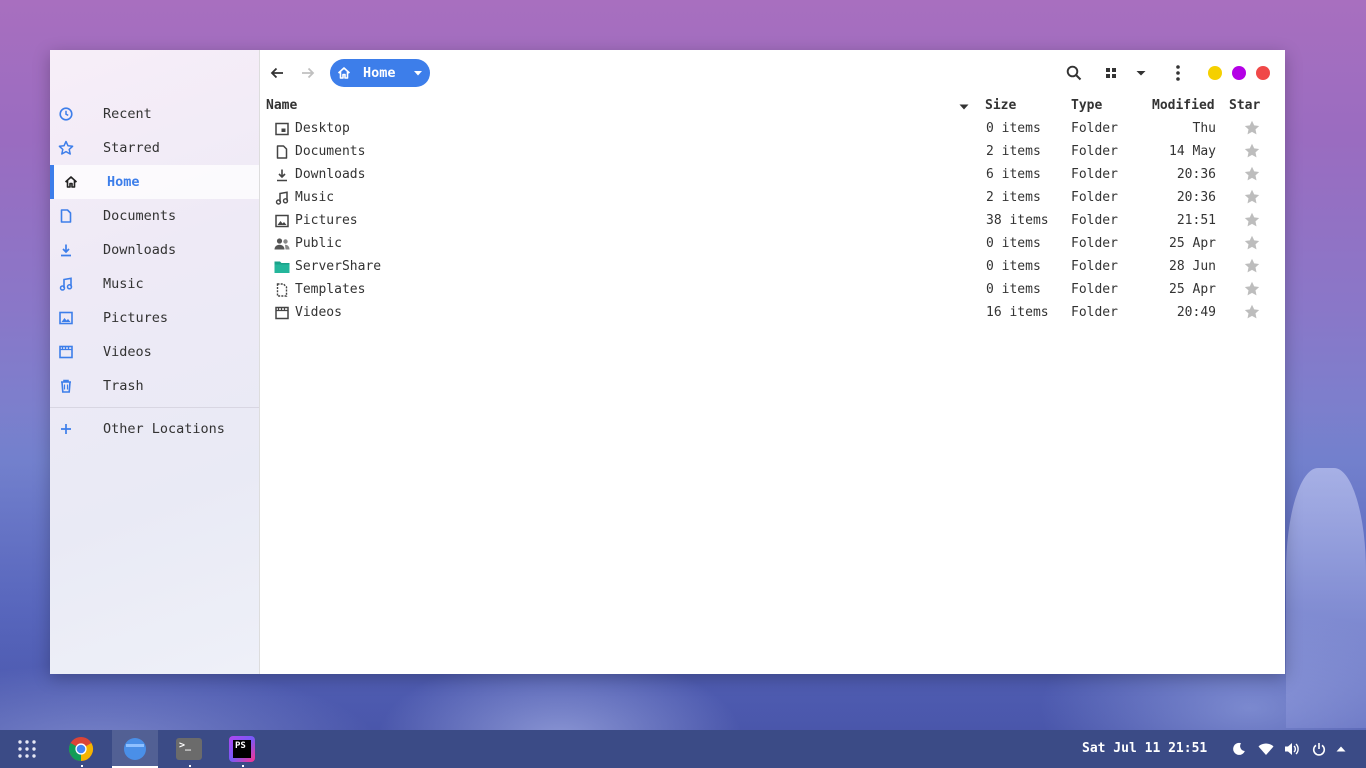  I want to click on wifi-icon, so click(1266, 749).